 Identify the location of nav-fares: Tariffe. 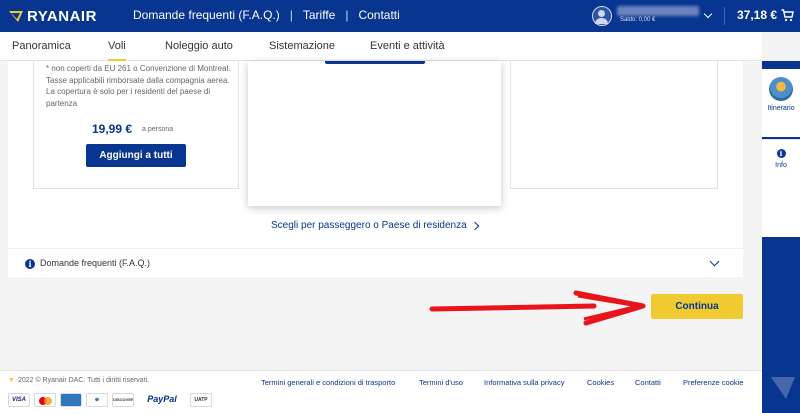
(319, 15).